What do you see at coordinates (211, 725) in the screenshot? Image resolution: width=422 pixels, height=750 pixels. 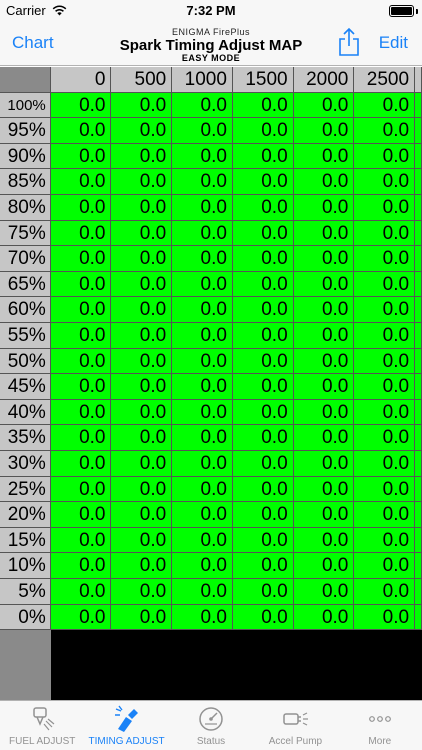 I see `tab-status: Status` at bounding box center [211, 725].